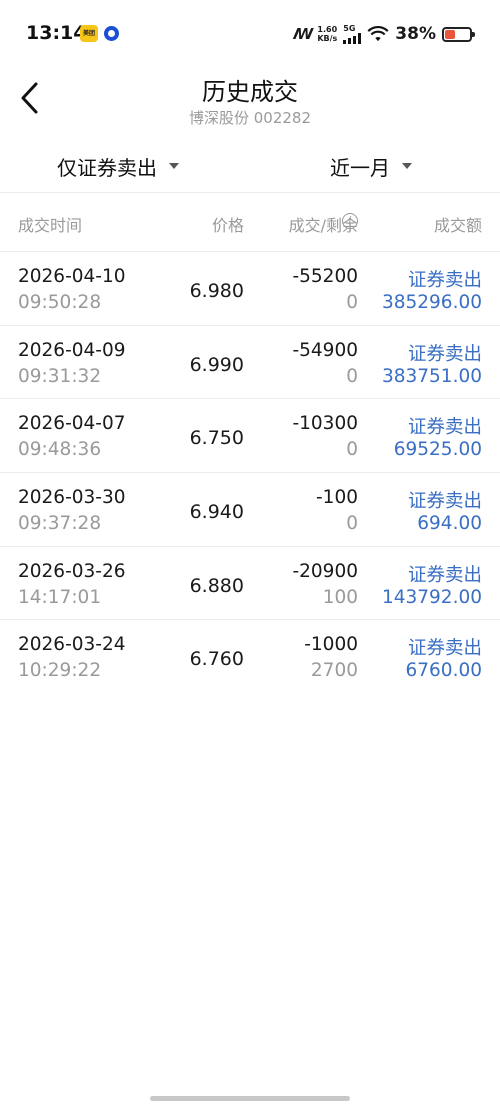  Describe the element at coordinates (331, 645) in the screenshot. I see `trade-qty: -1000` at that location.